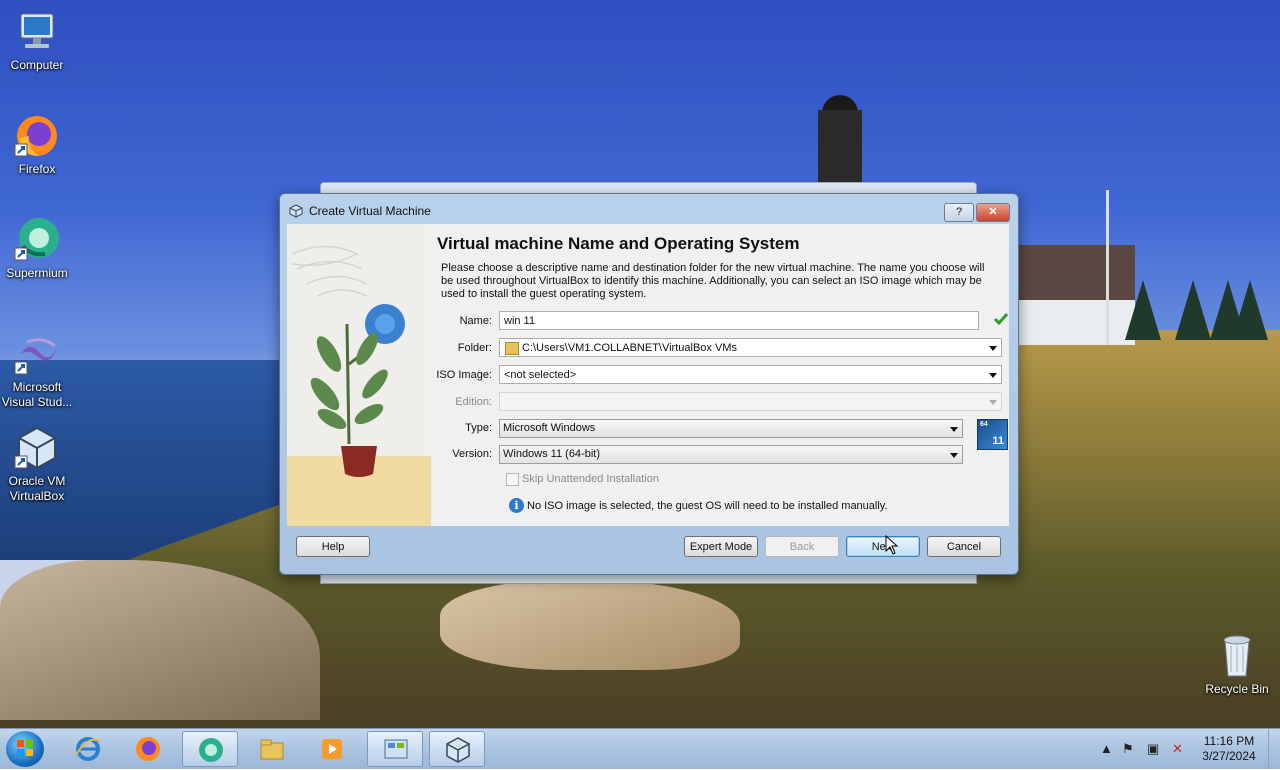 This screenshot has height=770, width=1280. I want to click on back-button: Back, so click(802, 546).